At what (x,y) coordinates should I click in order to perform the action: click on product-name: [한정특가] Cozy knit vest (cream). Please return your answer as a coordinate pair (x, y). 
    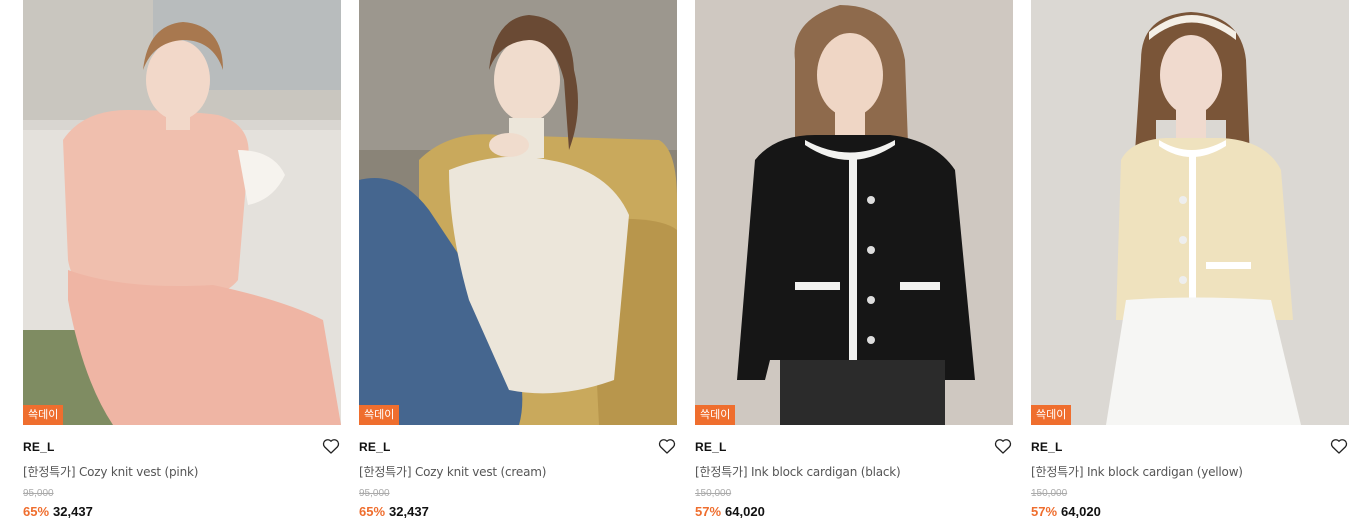
    Looking at the image, I should click on (452, 471).